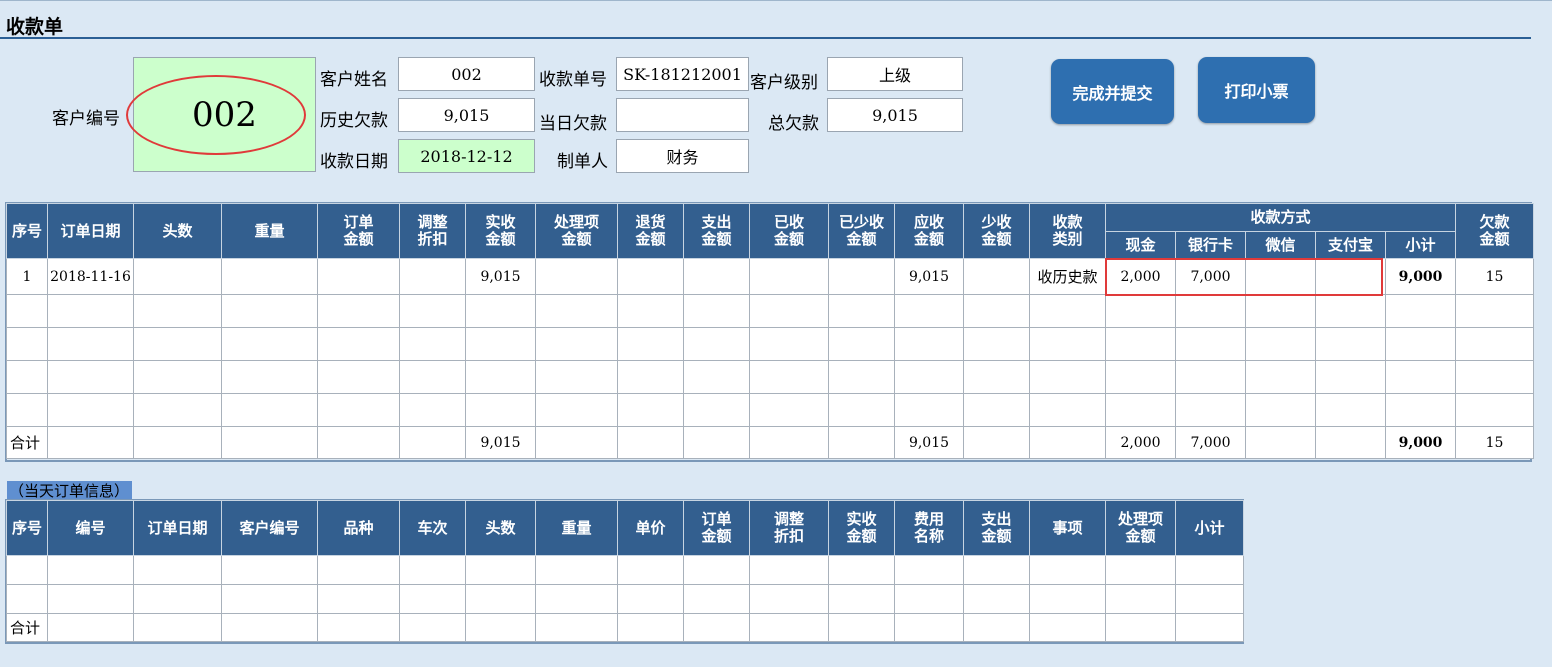  What do you see at coordinates (682, 74) in the screenshot?
I see `receipt-no-field: SK-181212001` at bounding box center [682, 74].